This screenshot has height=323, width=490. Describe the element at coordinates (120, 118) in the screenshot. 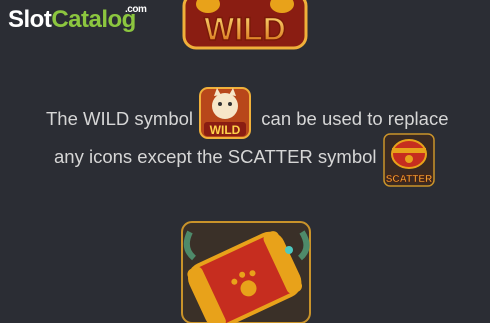

I see `description-line-1-part-1: The WILD symbol` at that location.